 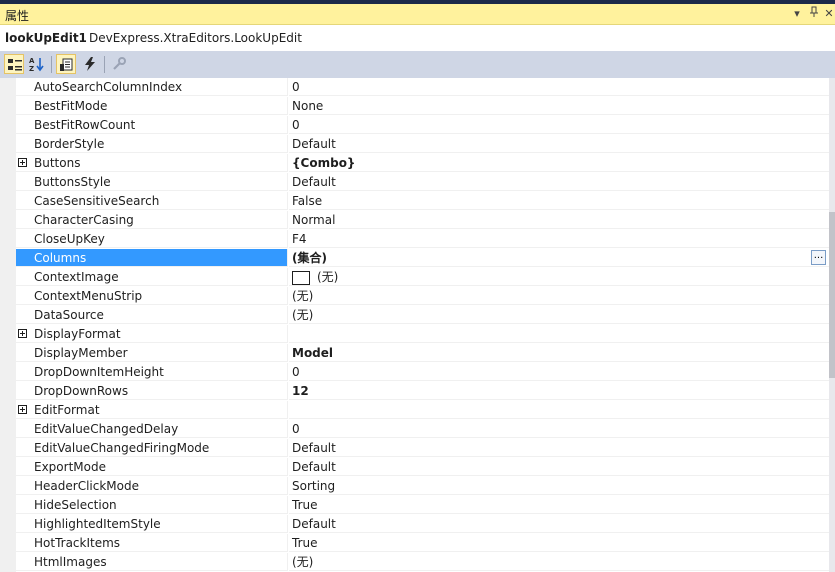 I want to click on property-name: ContextImage, so click(x=152, y=277).